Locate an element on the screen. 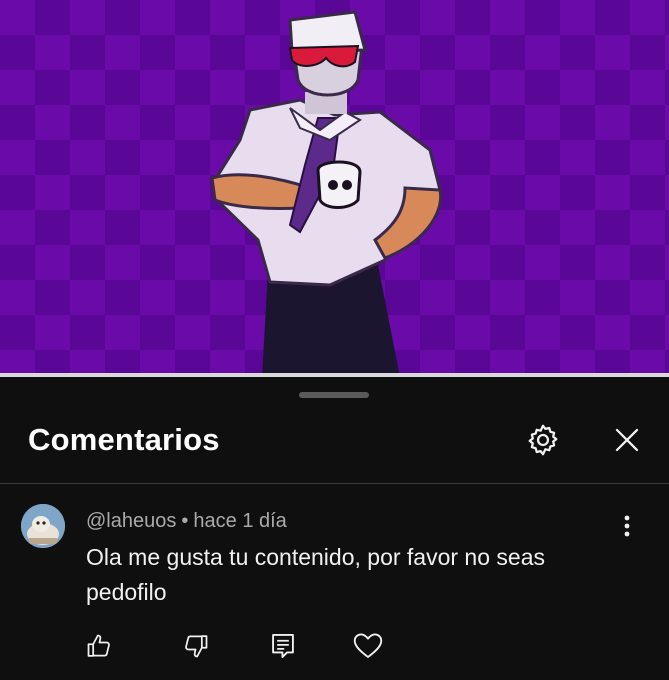 The height and width of the screenshot is (680, 669). avatar-image is located at coordinates (43, 526).